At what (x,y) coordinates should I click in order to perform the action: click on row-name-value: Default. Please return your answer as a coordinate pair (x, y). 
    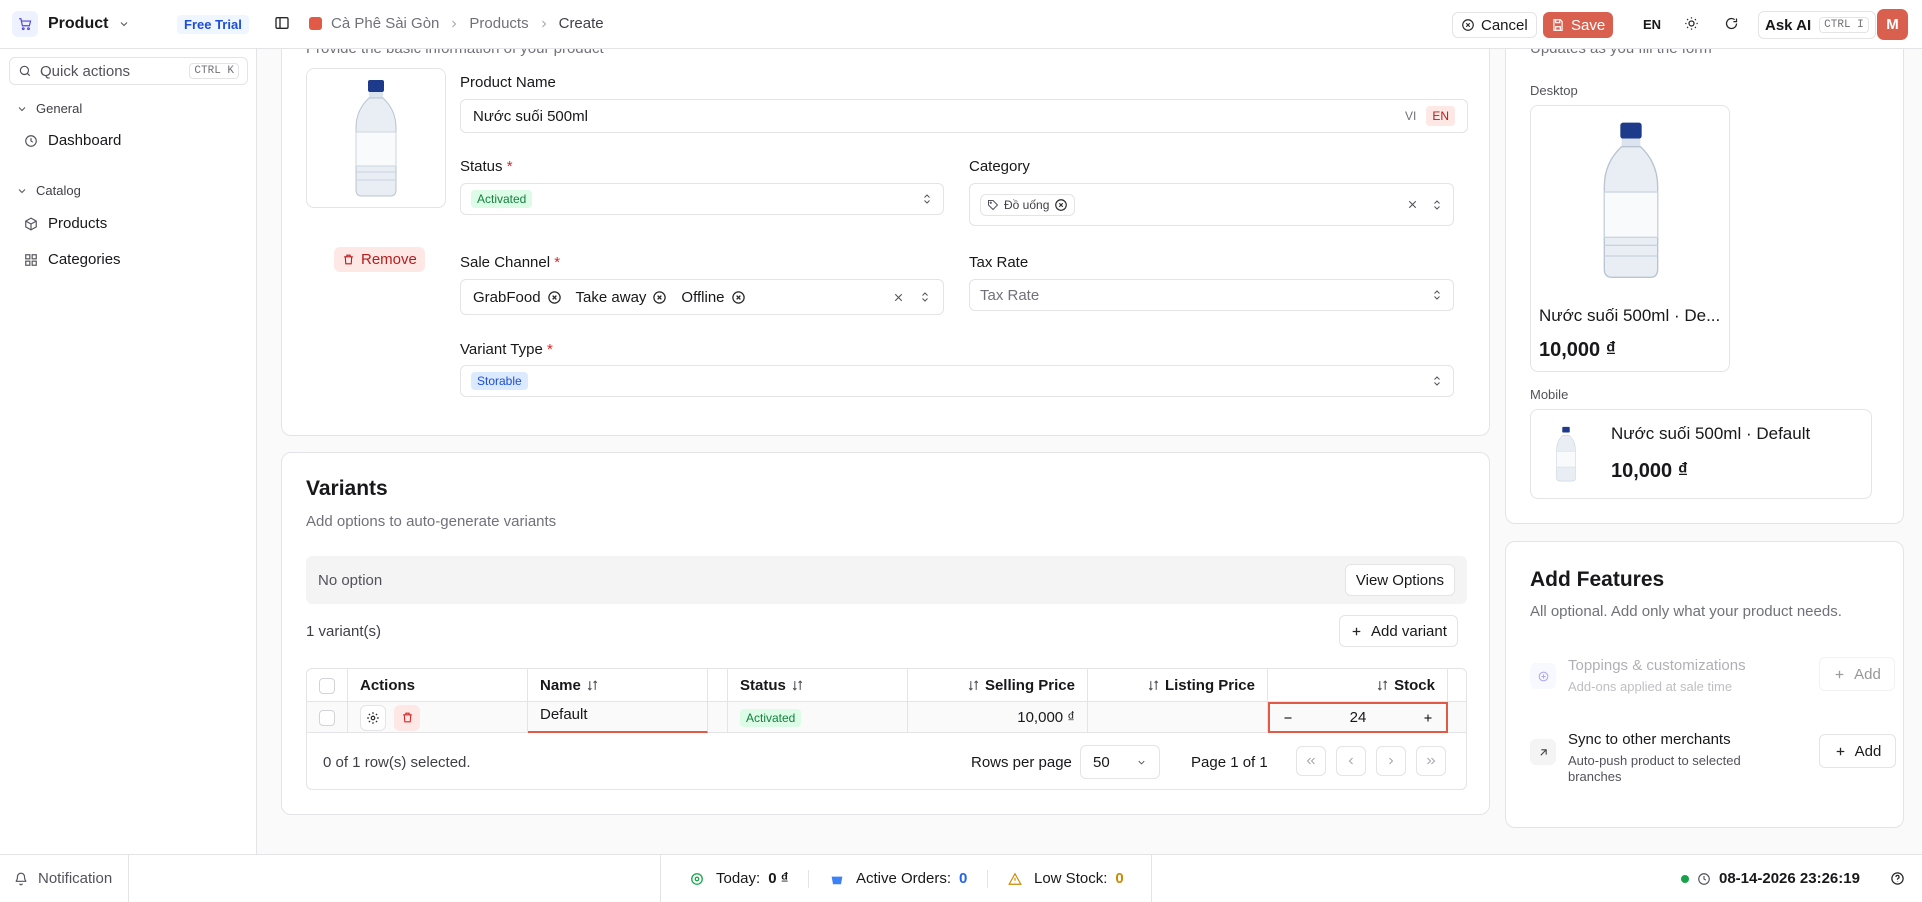
    Looking at the image, I should click on (564, 714).